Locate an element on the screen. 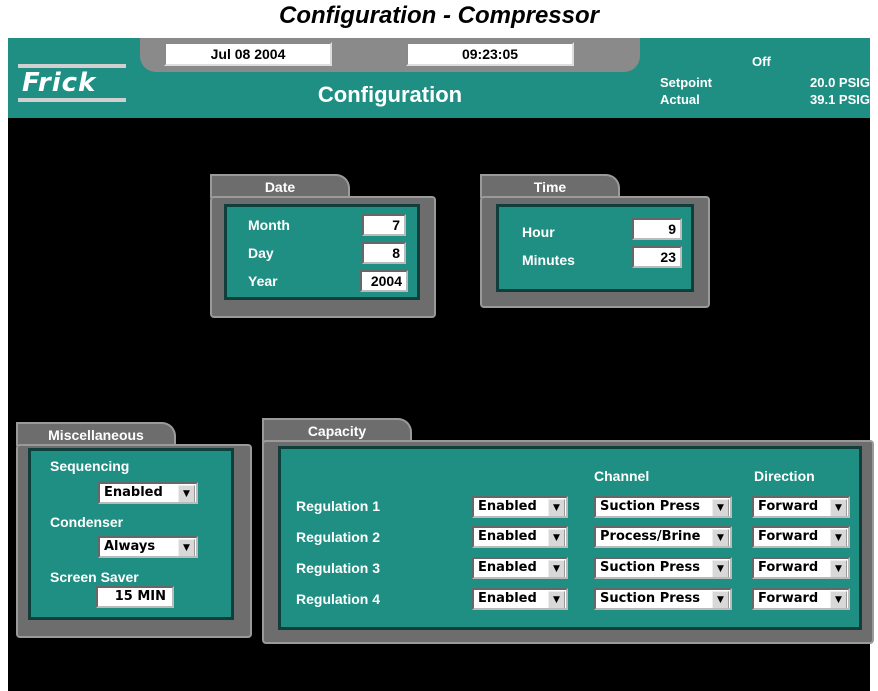 Image resolution: width=878 pixels, height=691 pixels. minutes-input: 23 is located at coordinates (657, 257).